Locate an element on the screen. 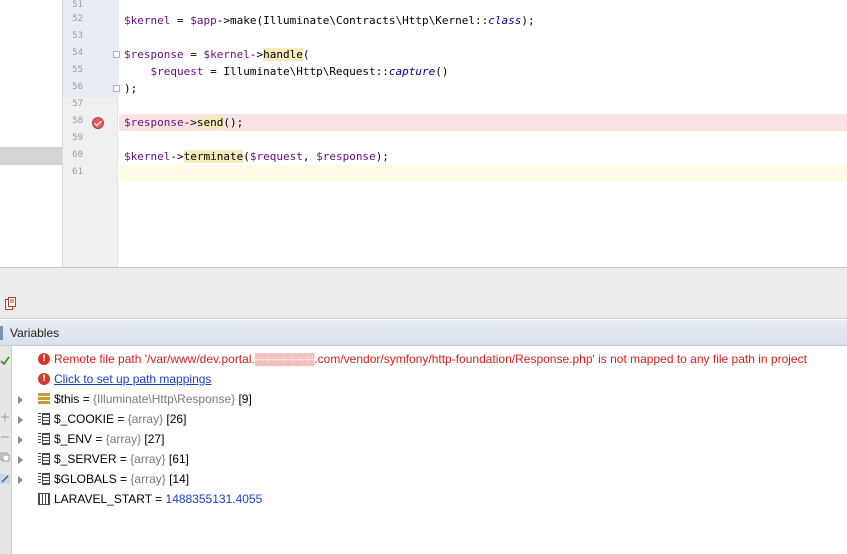 This screenshot has width=847, height=554. code-line: ); is located at coordinates (131, 88).